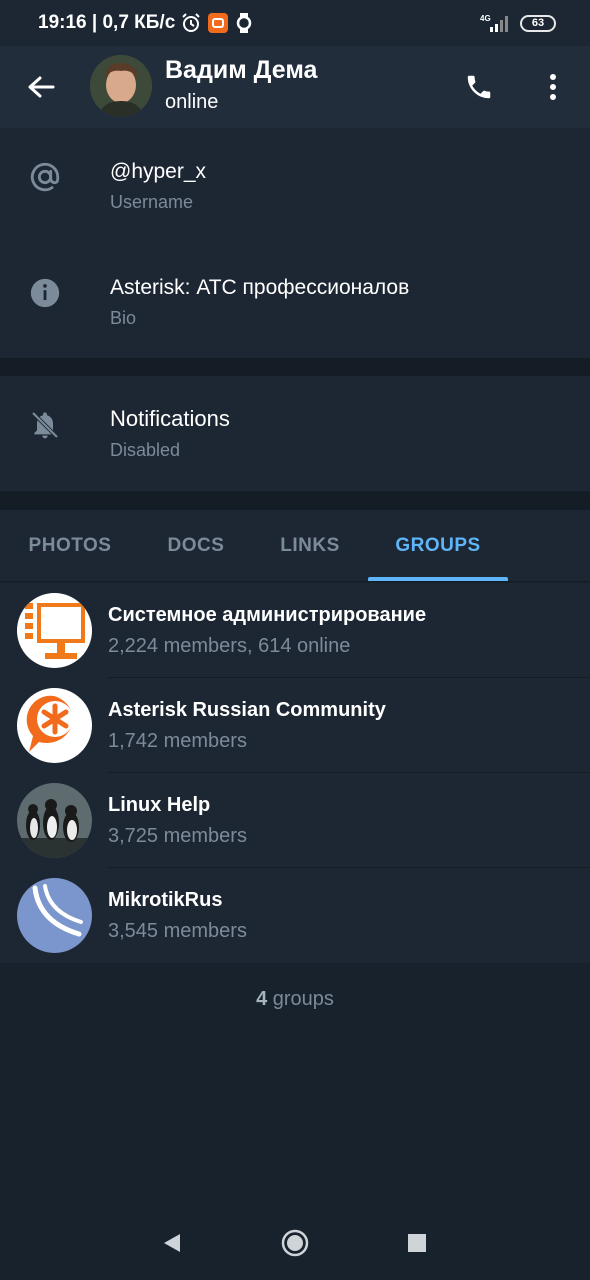  I want to click on list-item: Asterisk Russian Community 1,742 members, so click(295, 725).